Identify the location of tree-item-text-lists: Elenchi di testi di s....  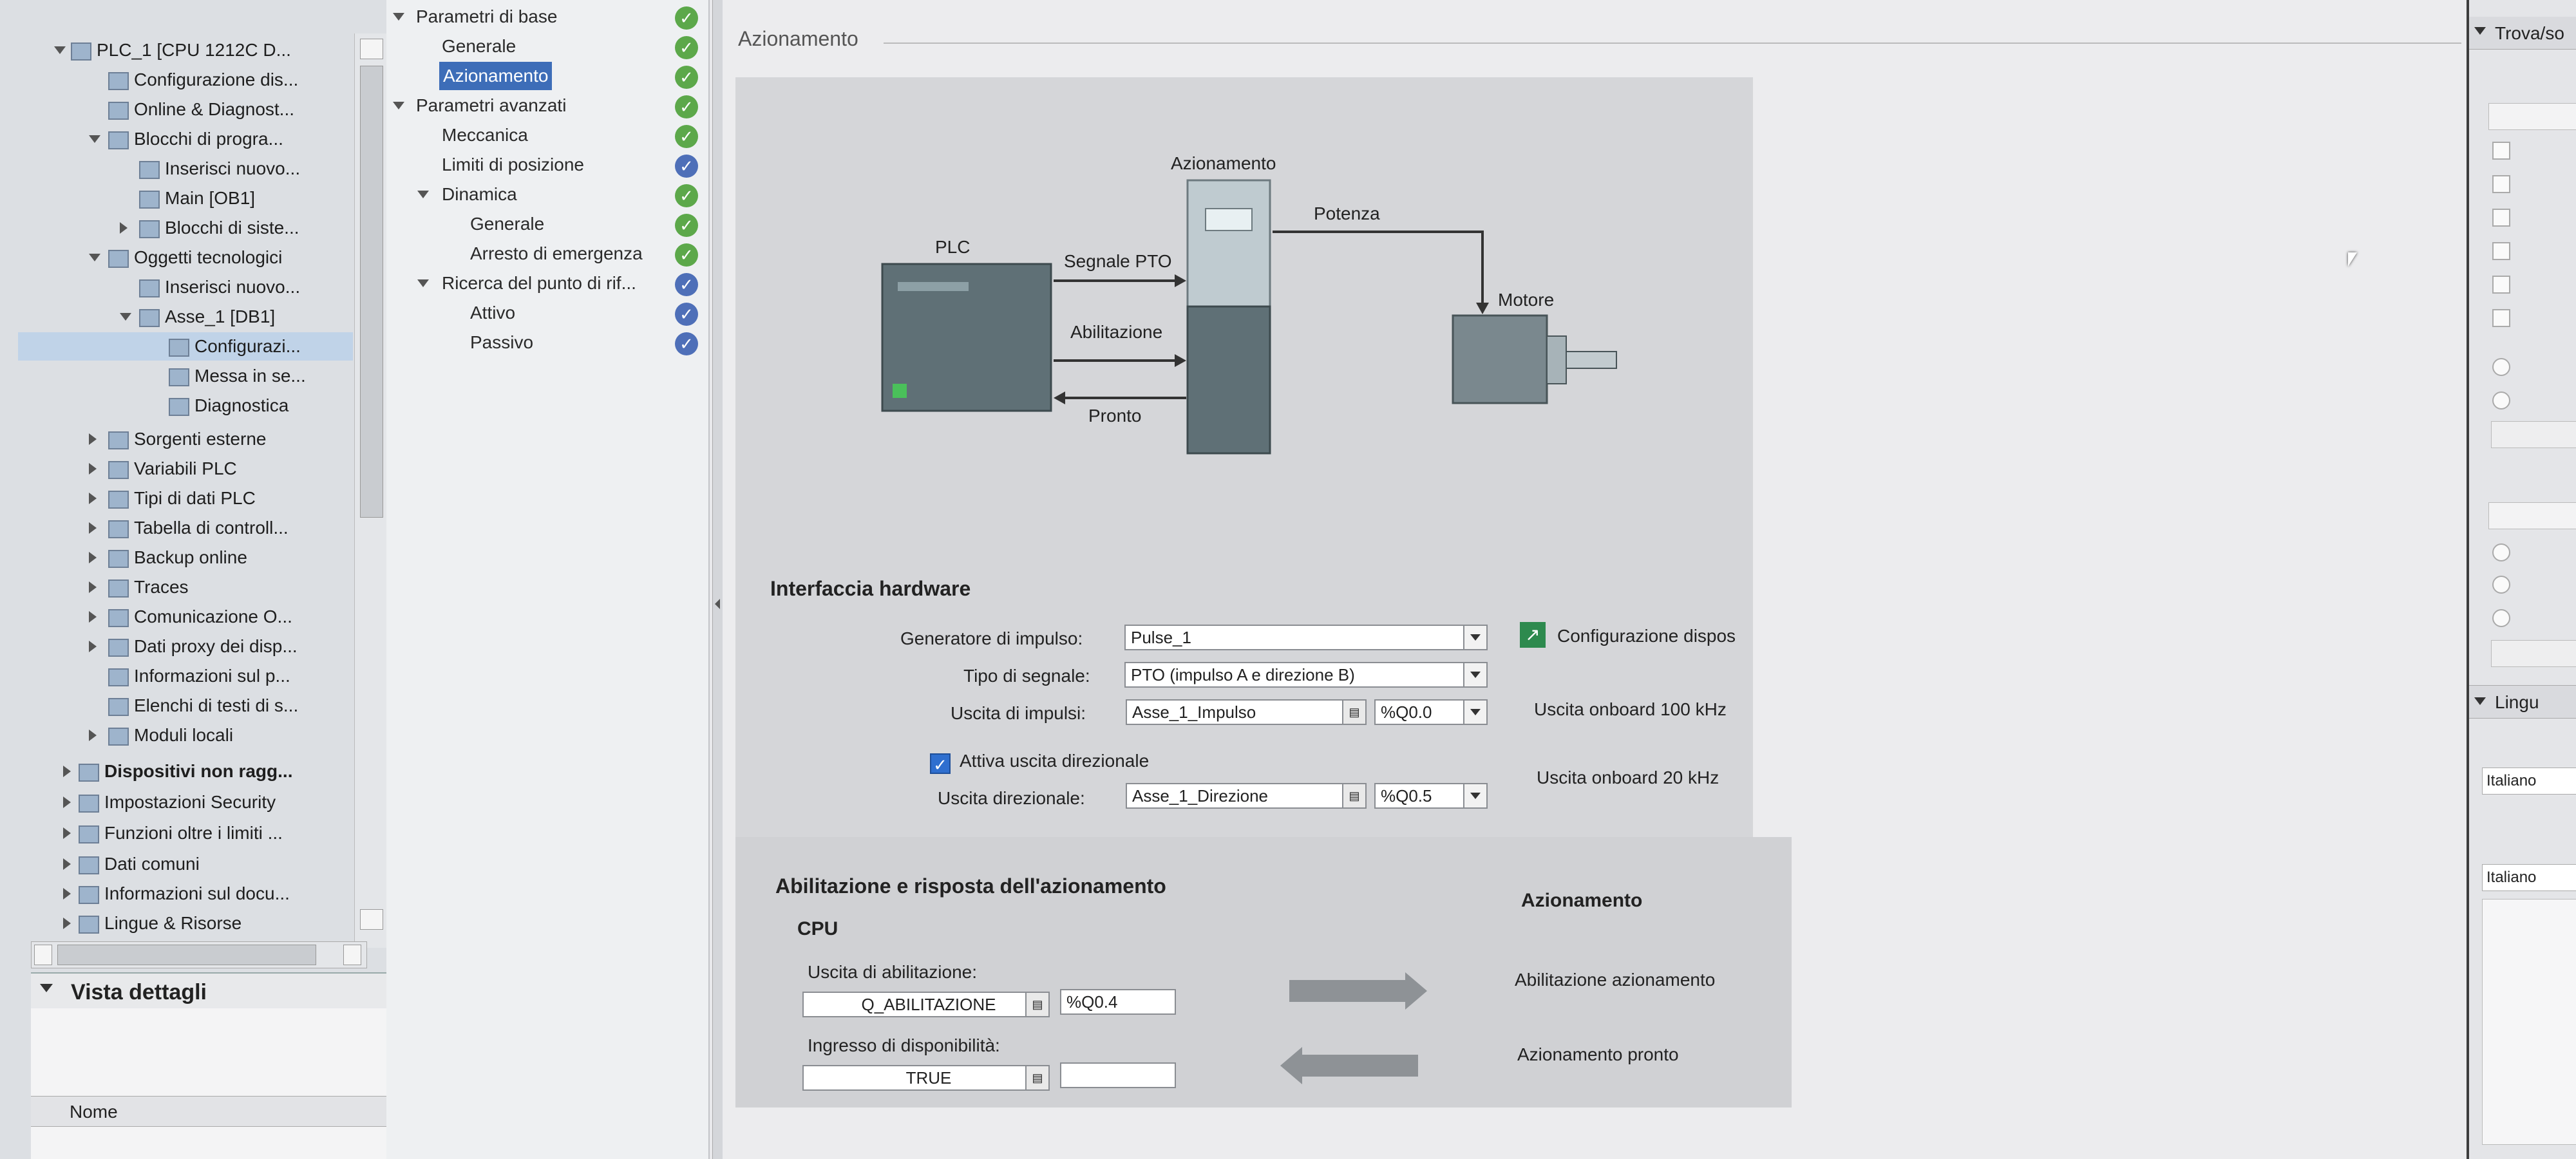
(203, 706).